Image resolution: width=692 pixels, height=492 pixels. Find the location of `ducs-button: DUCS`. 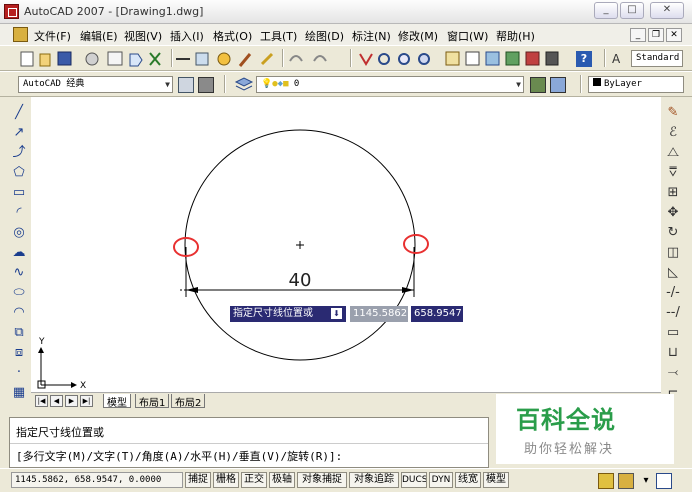

ducs-button: DUCS is located at coordinates (414, 480).